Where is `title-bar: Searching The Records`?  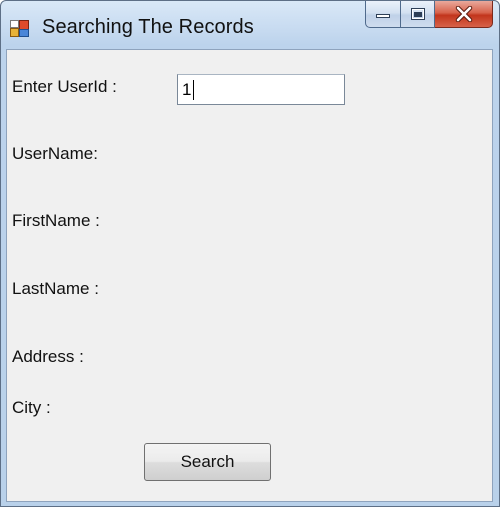
title-bar: Searching The Records is located at coordinates (250, 25).